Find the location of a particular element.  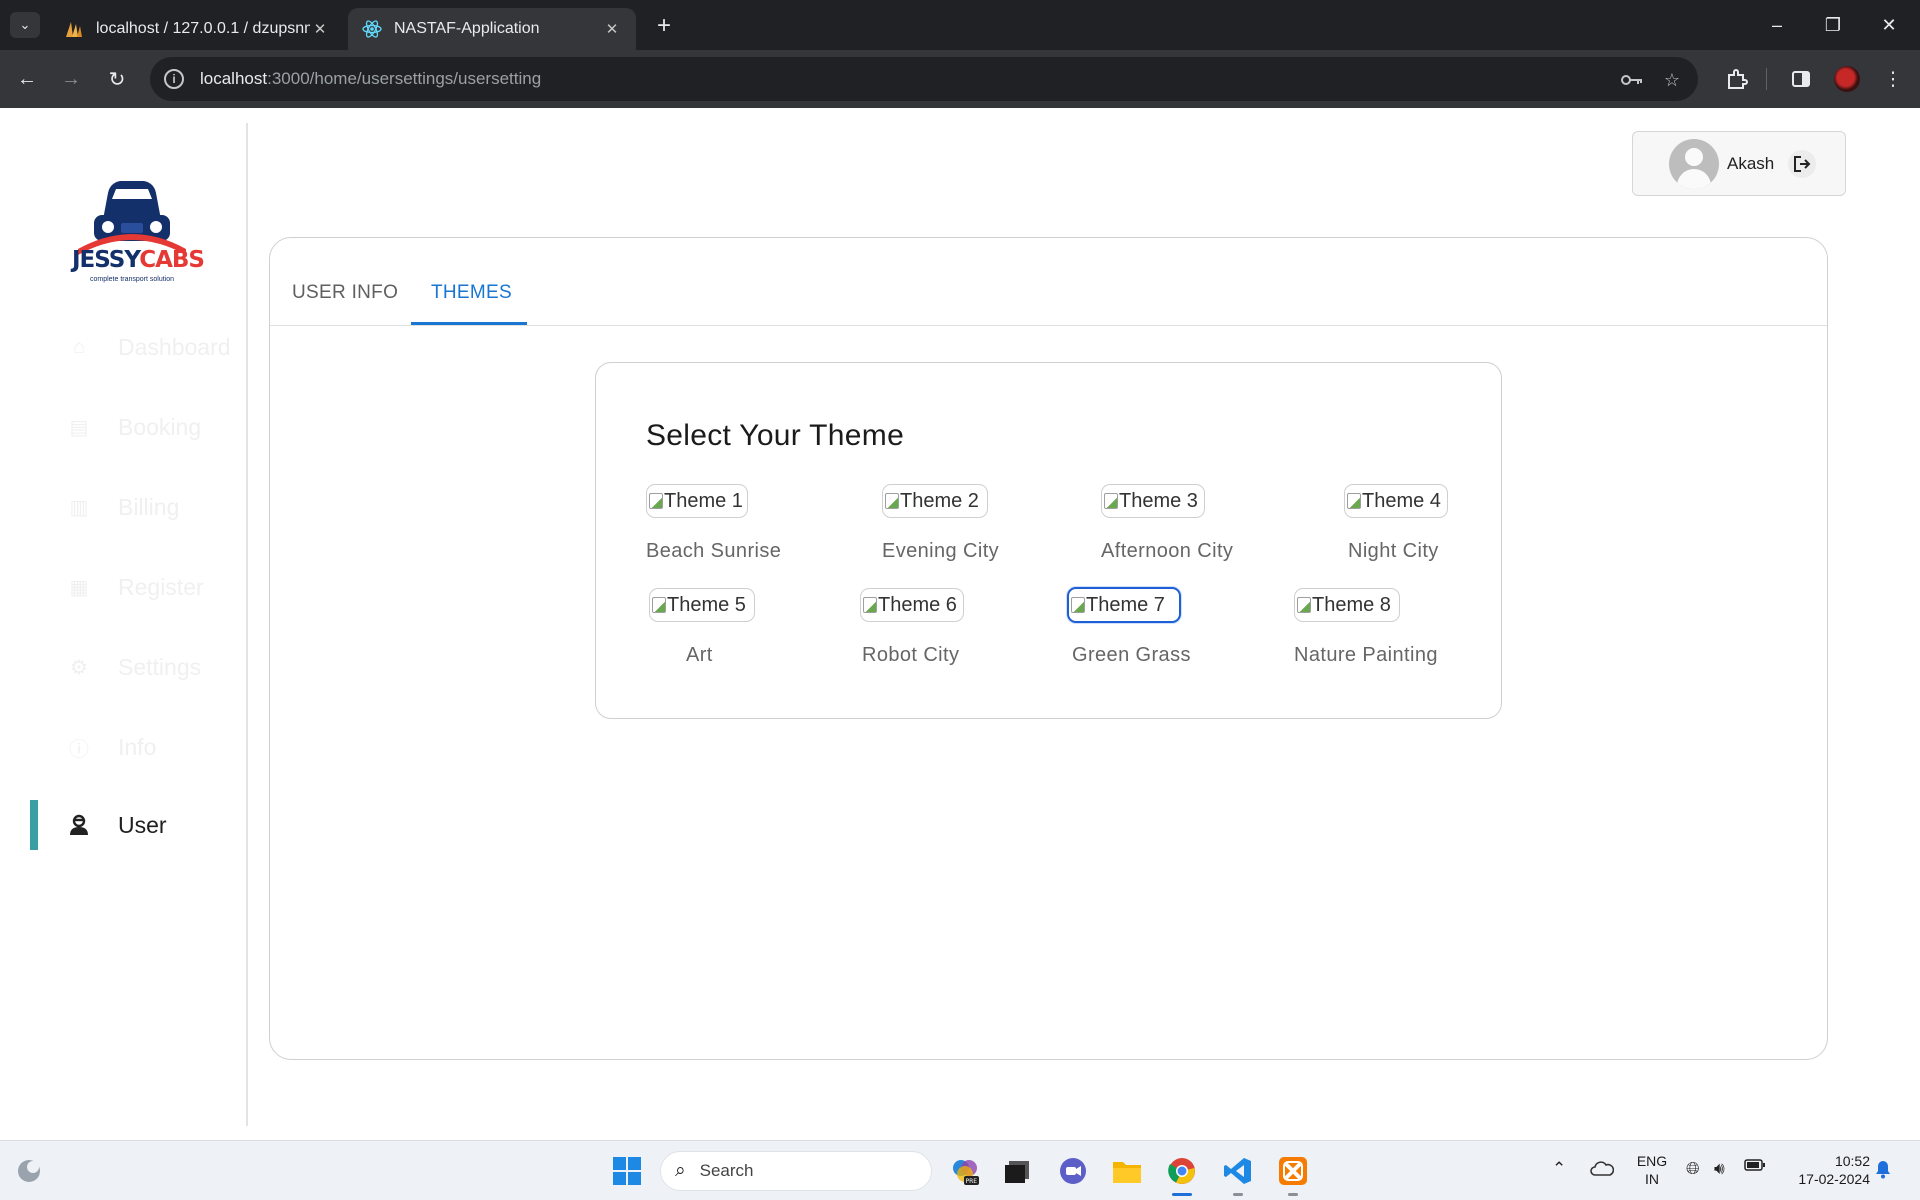

file-explorer-icon is located at coordinates (1127, 1171).